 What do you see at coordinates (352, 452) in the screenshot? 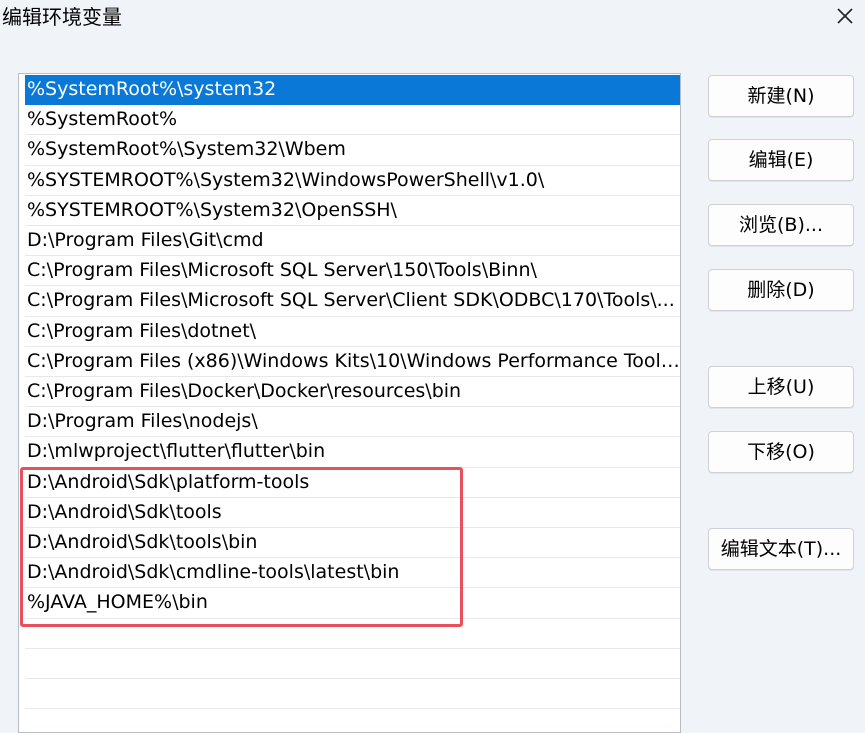
I see `path-list-item: D:\mlwproject\flutter\flutter\bin` at bounding box center [352, 452].